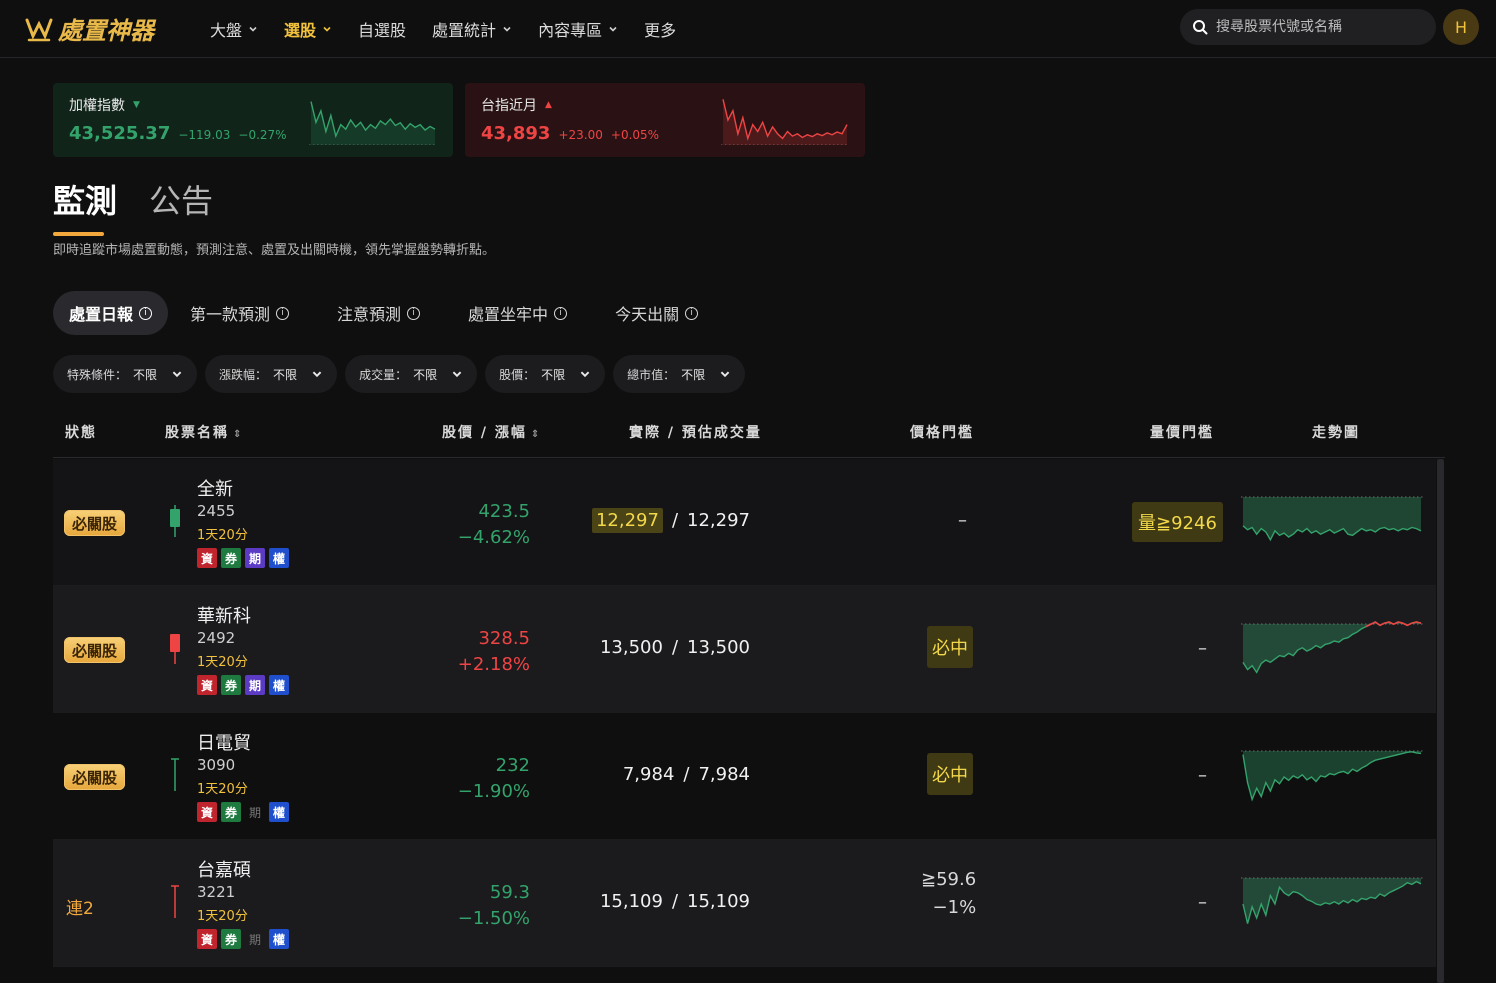  What do you see at coordinates (207, 812) in the screenshot?
I see `trade-tag: 資` at bounding box center [207, 812].